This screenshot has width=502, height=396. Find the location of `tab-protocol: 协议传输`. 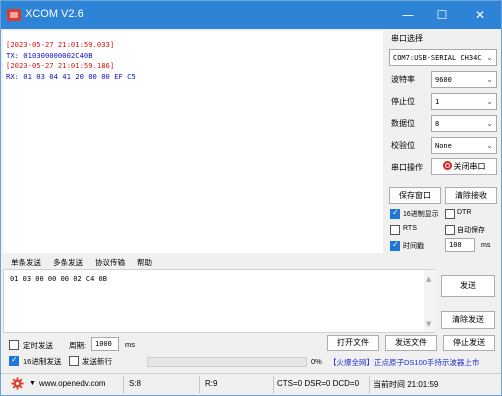

tab-protocol: 协议传输 is located at coordinates (110, 262).